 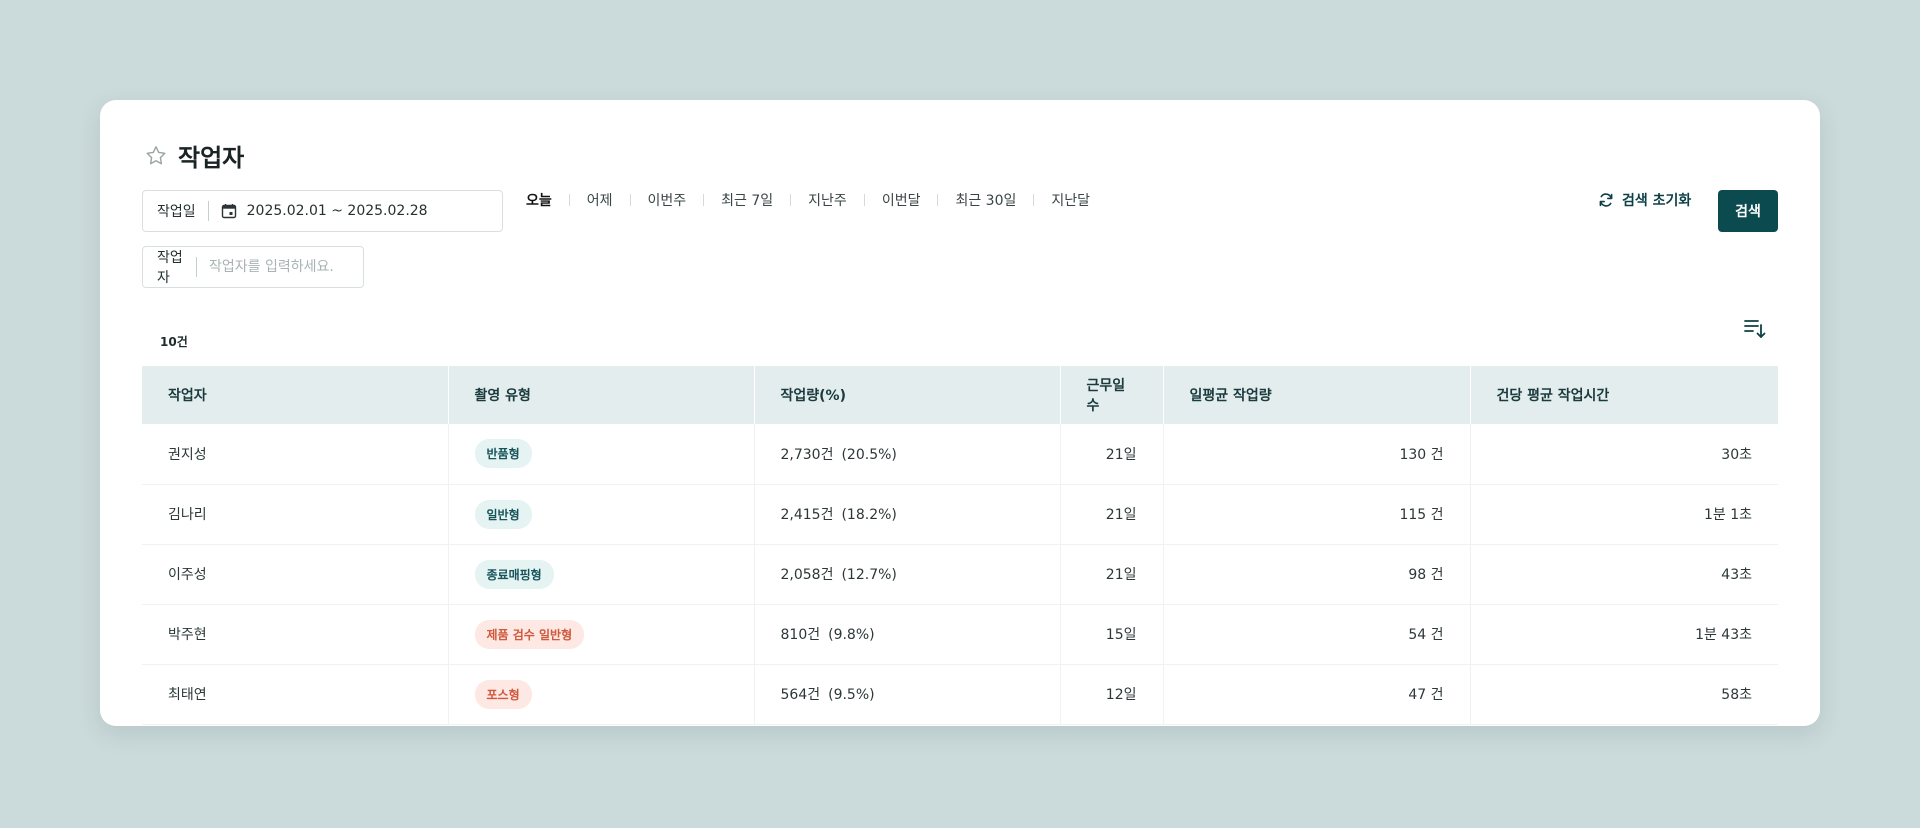 I want to click on work-amount-percent: (12.7%), so click(x=869, y=575).